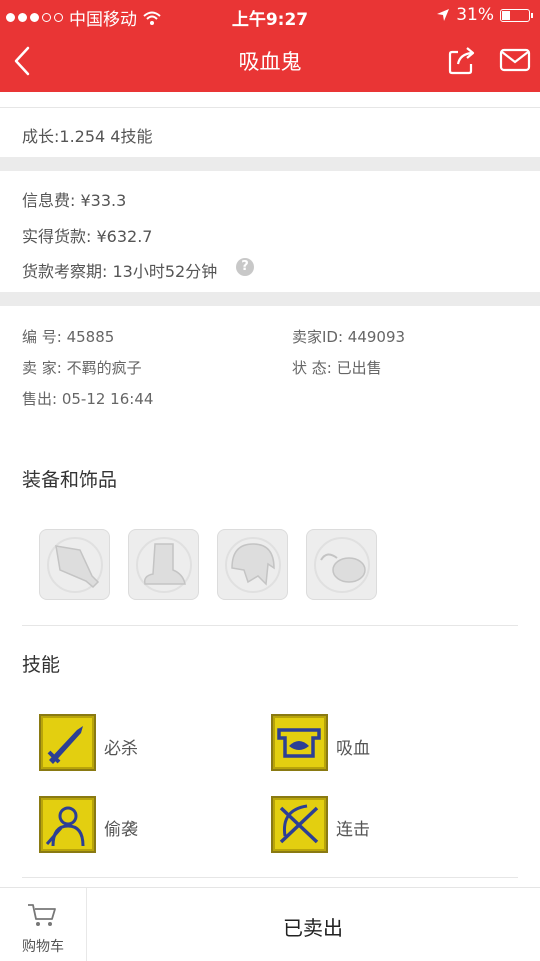  I want to click on cart-label: 购物车, so click(43, 947).